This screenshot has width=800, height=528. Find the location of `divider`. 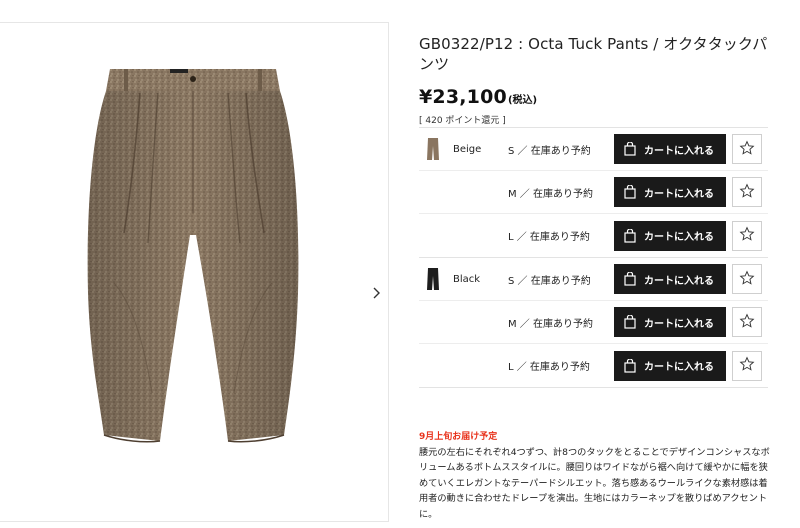

divider is located at coordinates (593, 387).